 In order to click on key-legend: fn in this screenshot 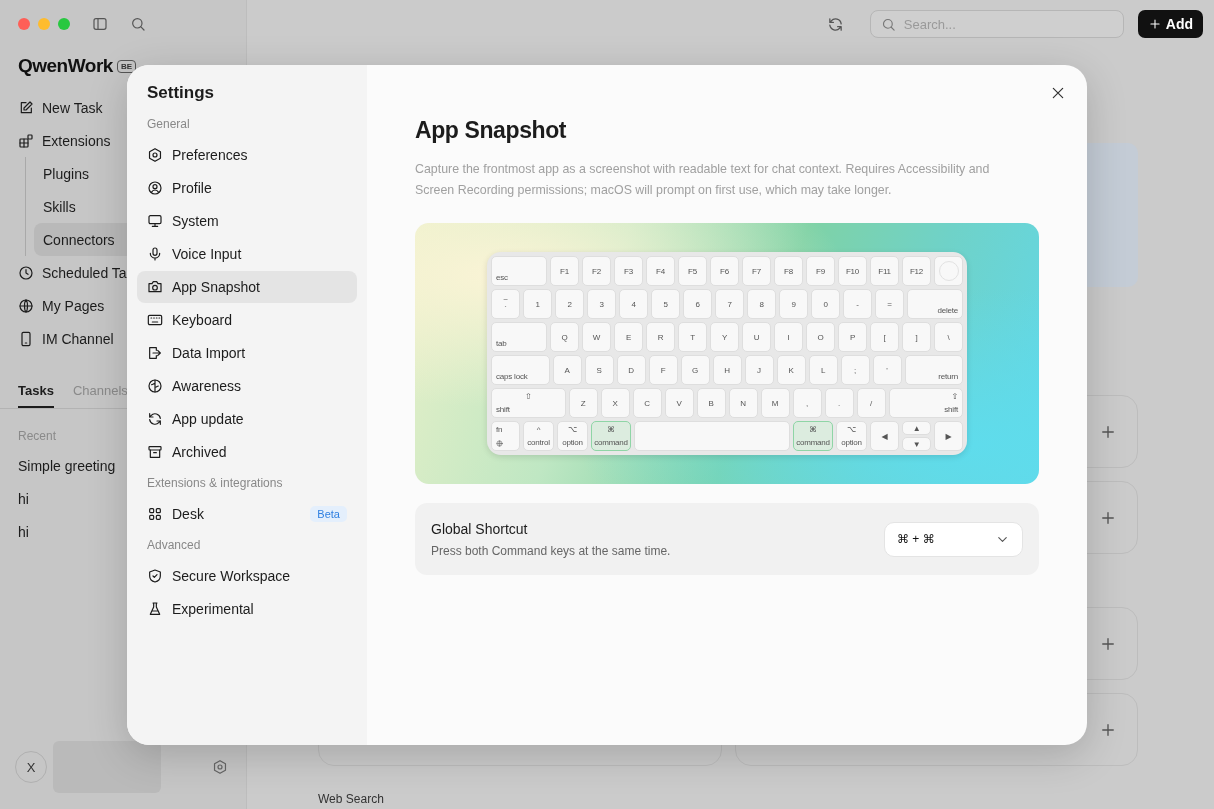, I will do `click(499, 429)`.